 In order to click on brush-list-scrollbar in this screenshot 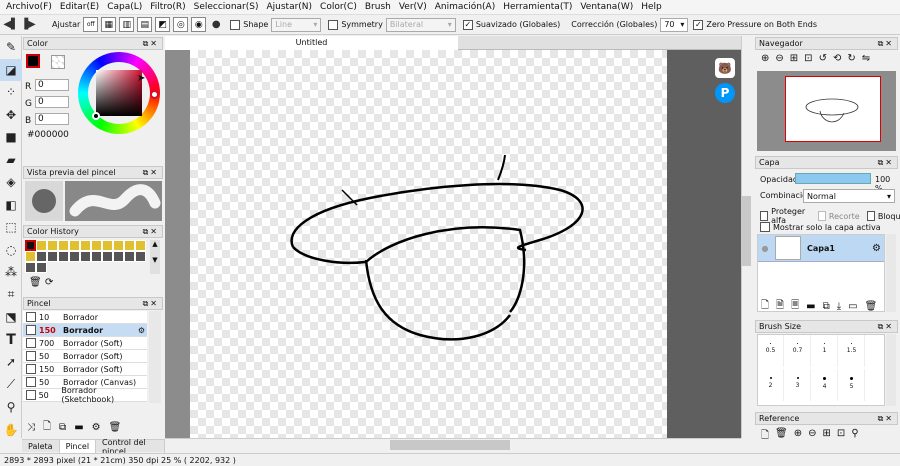, I will do `click(155, 357)`.